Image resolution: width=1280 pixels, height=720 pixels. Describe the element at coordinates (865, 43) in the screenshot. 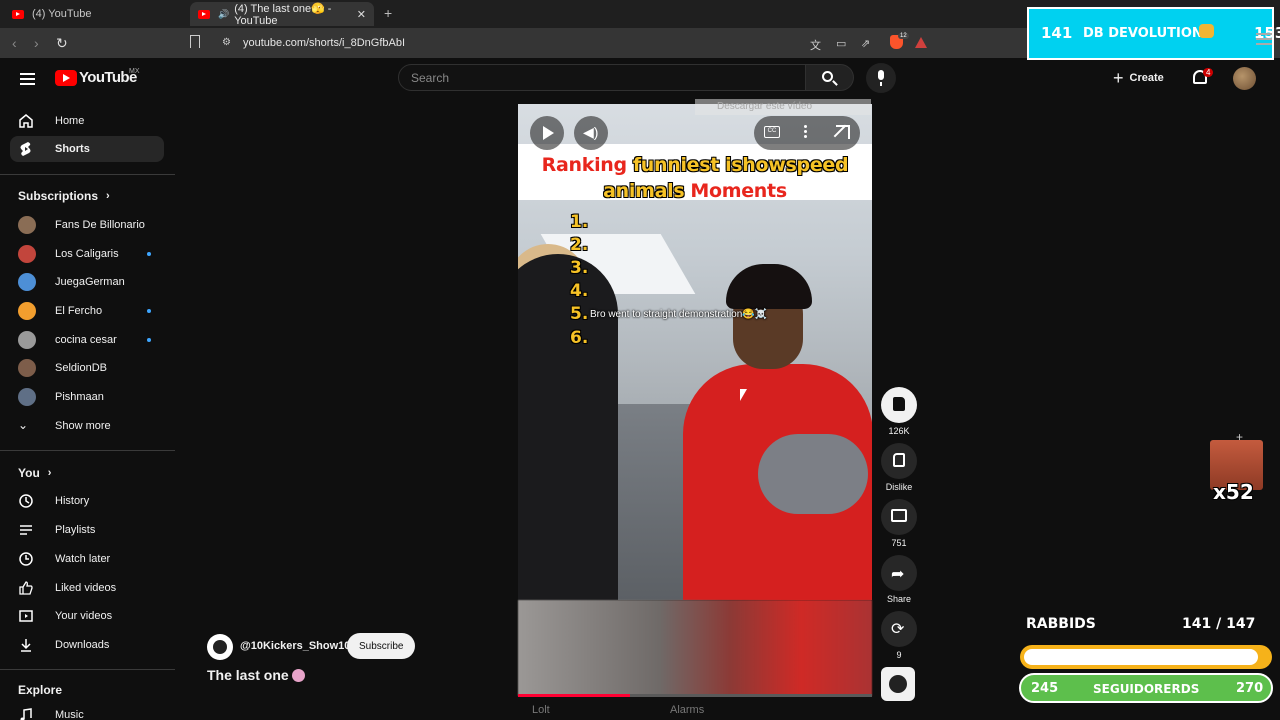

I see `share-page-icon: ⇗` at that location.